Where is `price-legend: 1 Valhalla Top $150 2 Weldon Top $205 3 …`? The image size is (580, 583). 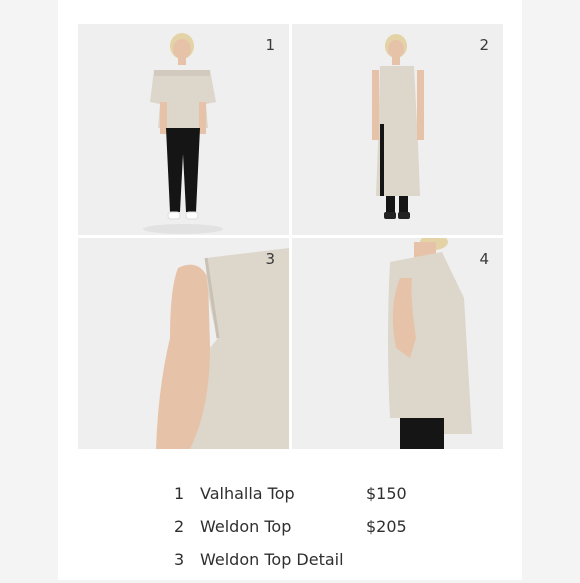 price-legend: 1 Valhalla Top $150 2 Weldon Top $205 3 … is located at coordinates (324, 533).